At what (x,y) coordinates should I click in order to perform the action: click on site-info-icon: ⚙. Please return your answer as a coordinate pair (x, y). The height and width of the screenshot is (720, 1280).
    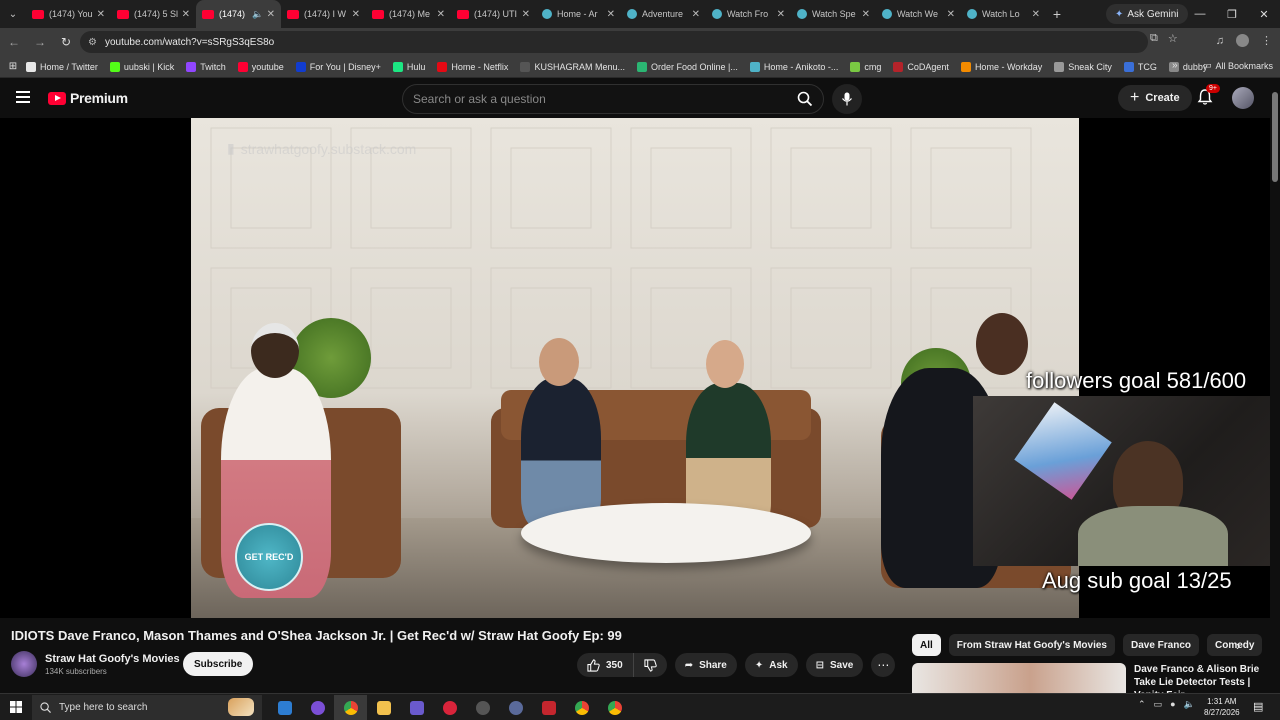
    Looking at the image, I should click on (92, 42).